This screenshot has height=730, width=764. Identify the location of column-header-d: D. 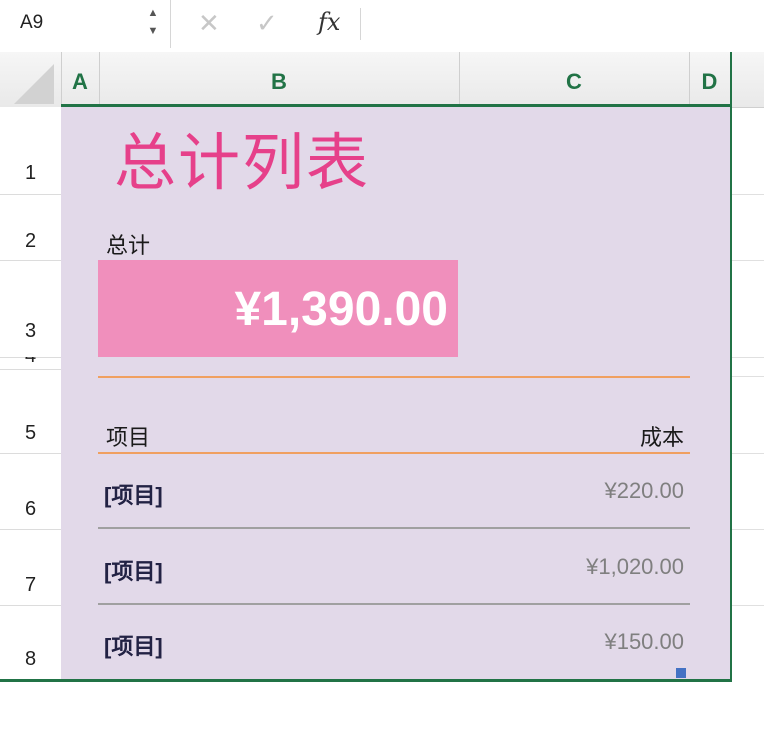
(709, 79).